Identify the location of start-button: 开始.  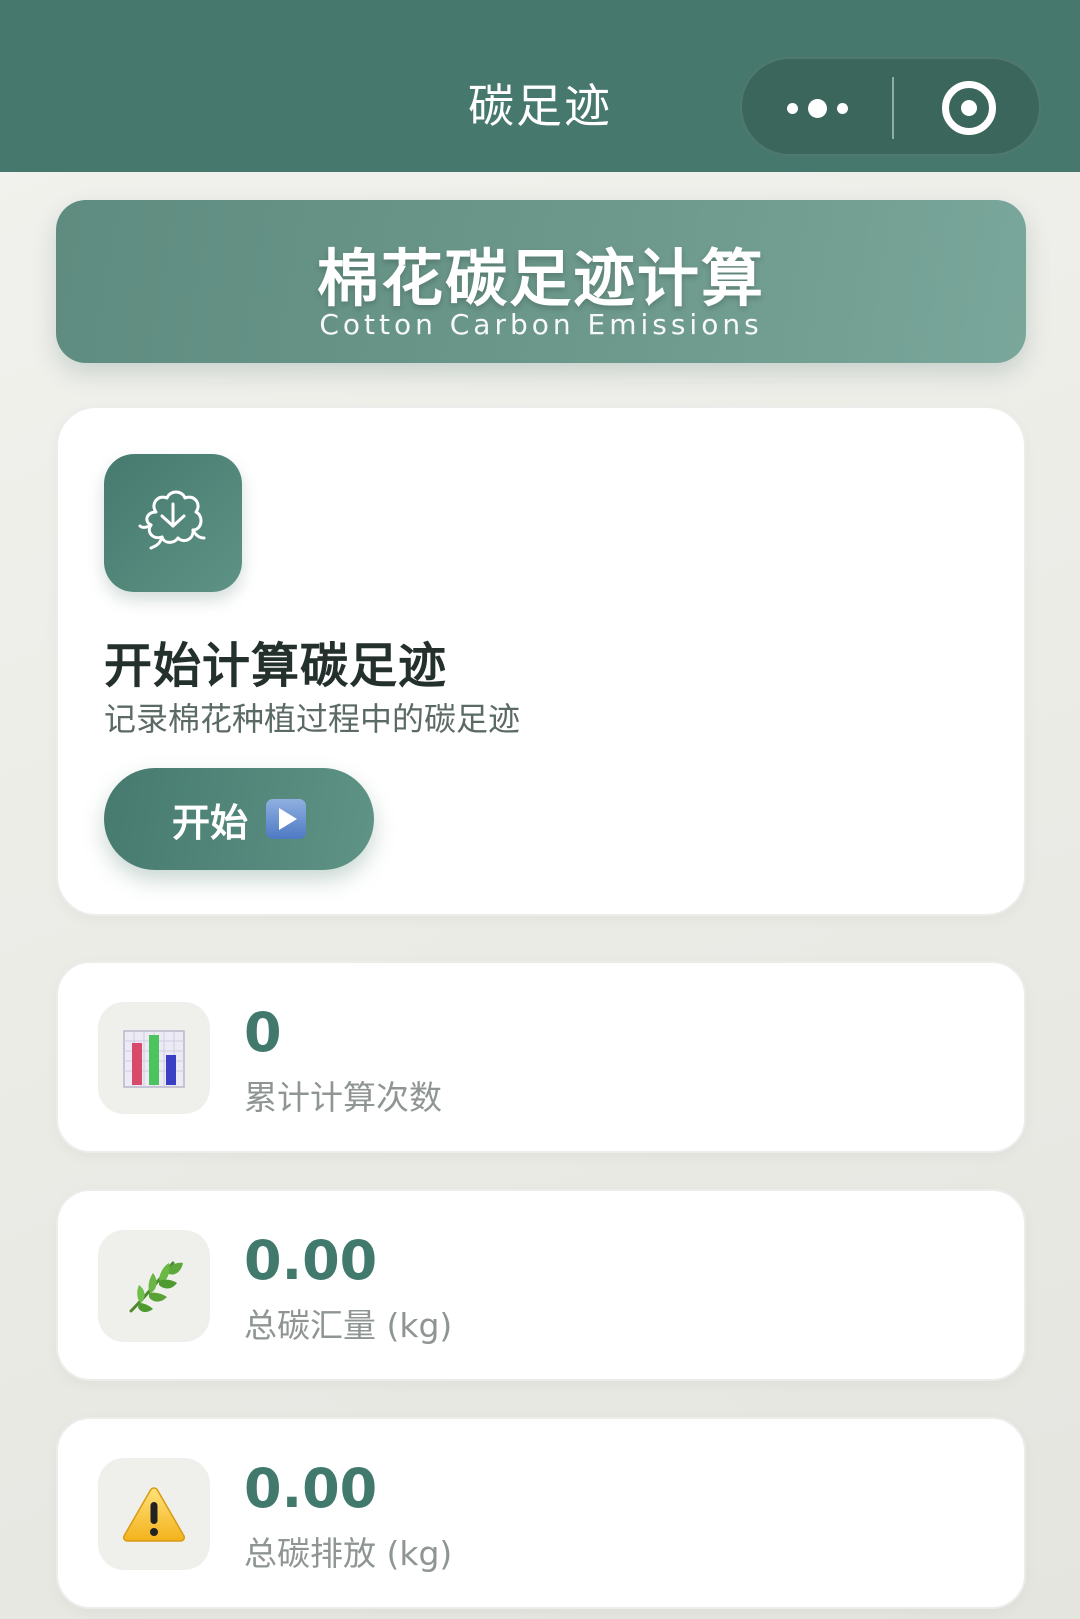
(239, 819).